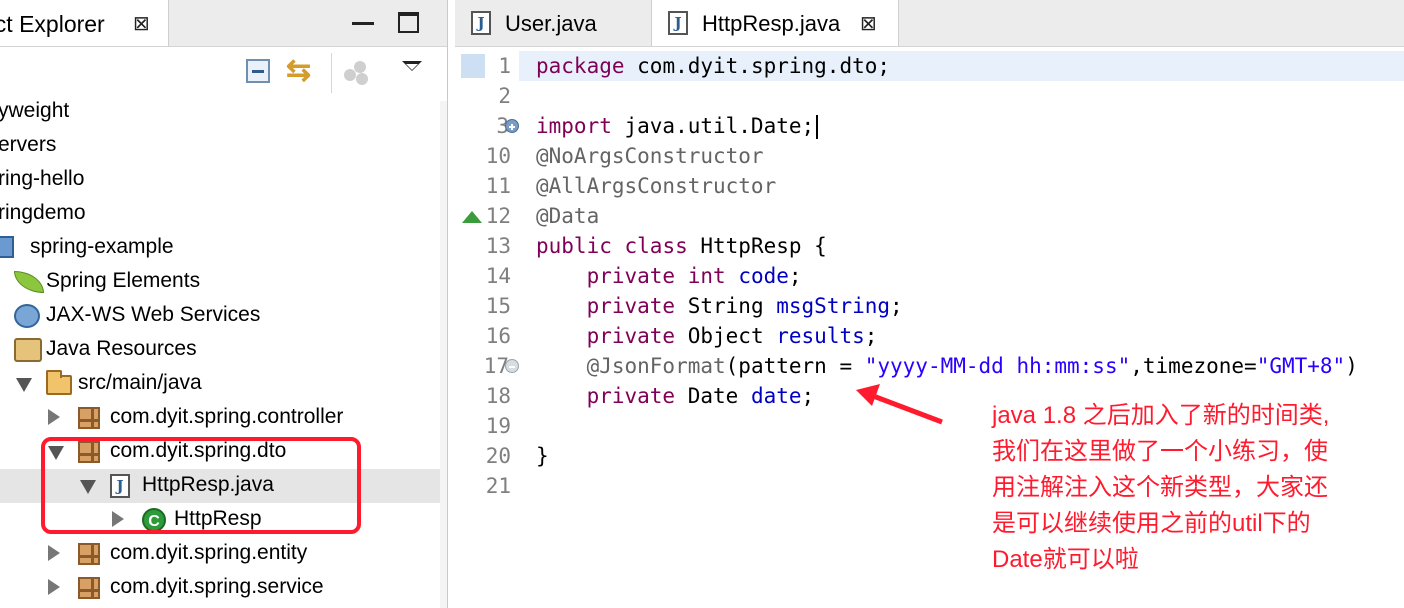 This screenshot has height=608, width=1404. I want to click on code-token: class, so click(656, 246).